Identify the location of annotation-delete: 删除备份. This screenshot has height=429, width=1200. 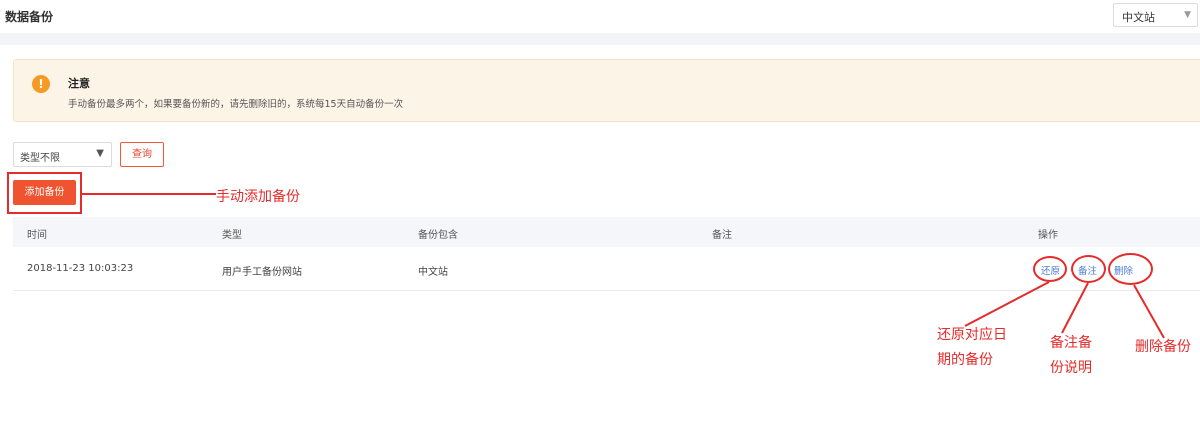
(1163, 347).